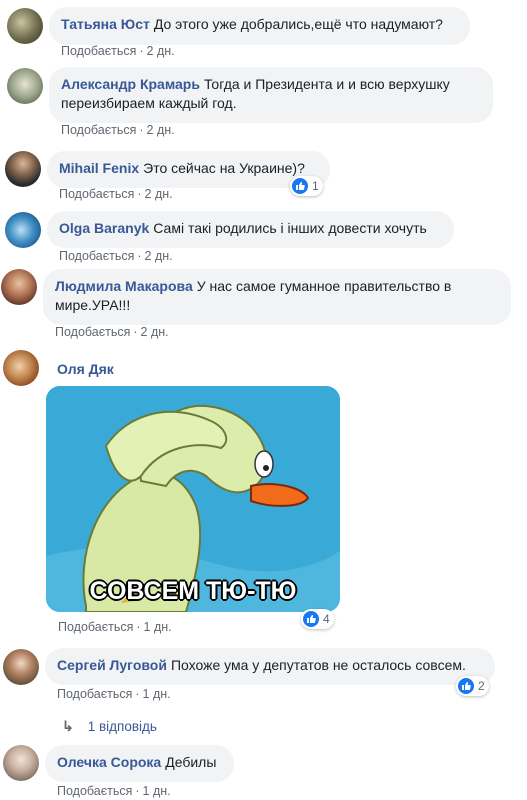  What do you see at coordinates (193, 591) in the screenshot?
I see `image-caption: СОВСЕМ ТЮ-ТЮ` at bounding box center [193, 591].